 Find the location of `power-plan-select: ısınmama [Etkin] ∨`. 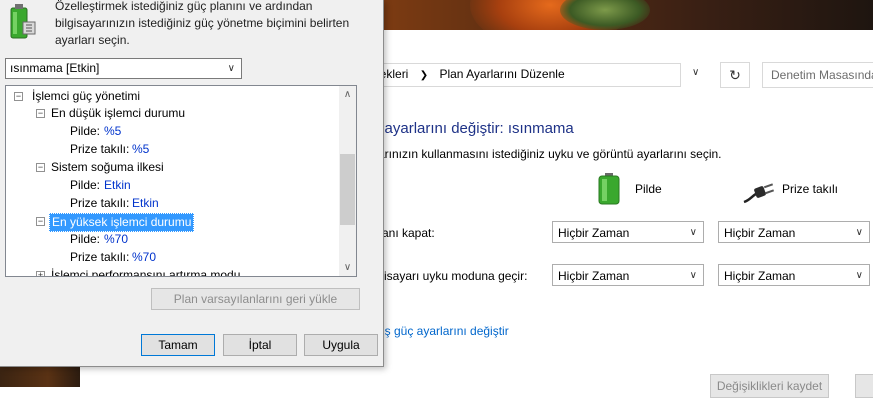

power-plan-select: ısınmama [Etkin] ∨ is located at coordinates (123, 68).